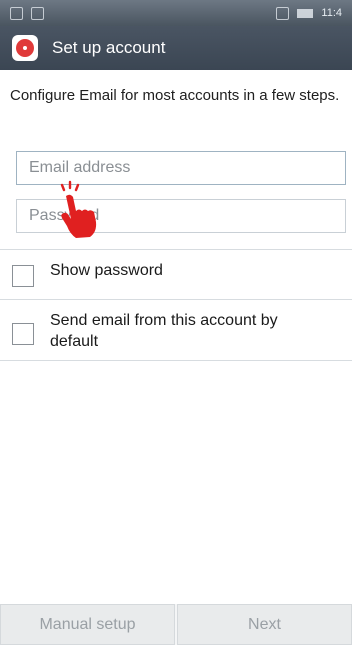 This screenshot has height=645, width=352. I want to click on email-input, so click(186, 168).